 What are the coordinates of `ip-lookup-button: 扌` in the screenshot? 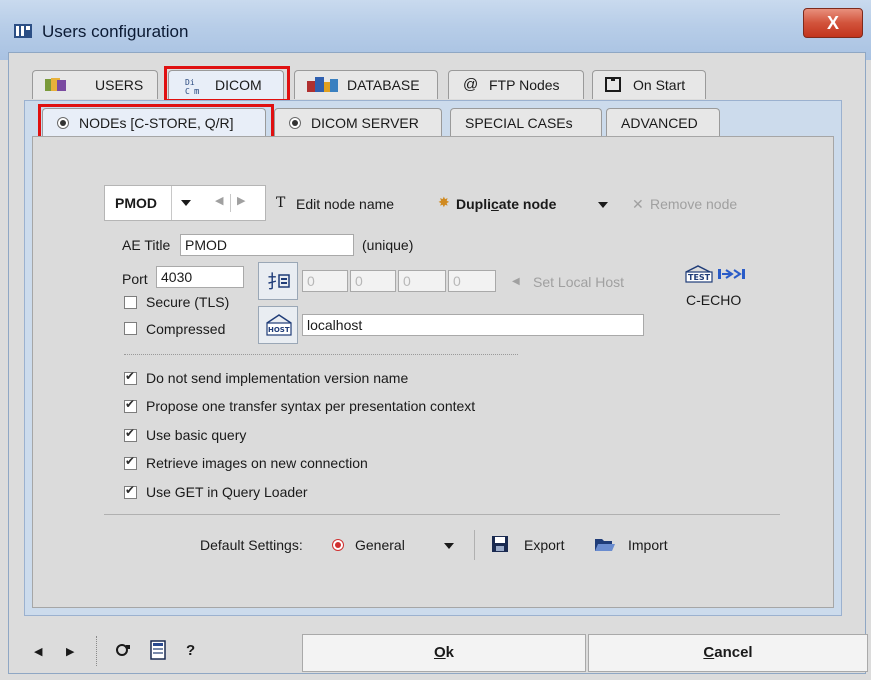 It's located at (278, 281).